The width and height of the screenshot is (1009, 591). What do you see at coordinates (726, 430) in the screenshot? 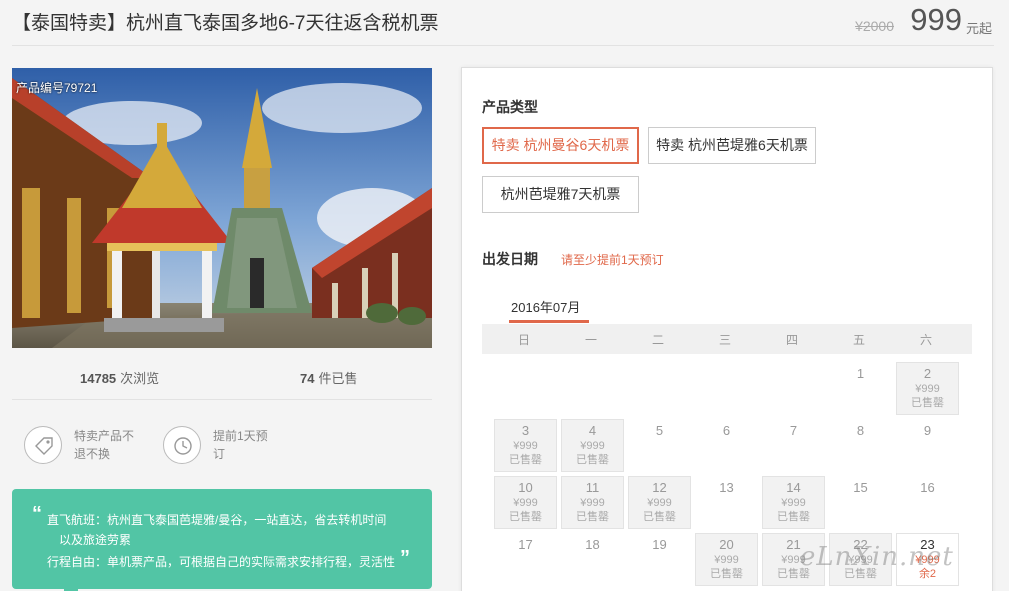
I see `day-number: 6` at bounding box center [726, 430].